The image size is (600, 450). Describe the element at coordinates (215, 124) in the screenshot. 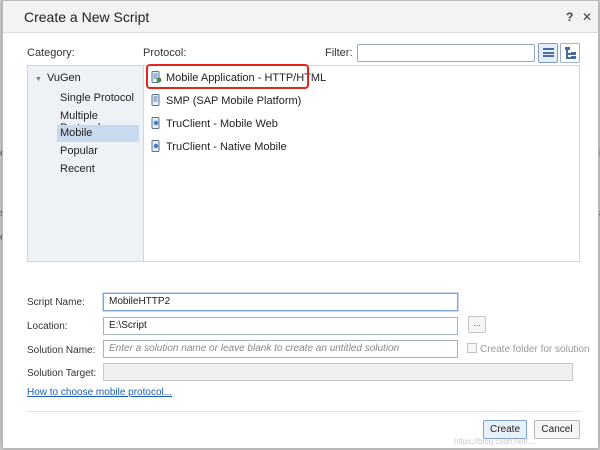

I see `protocol-truclient-mobile-web: TruClient - Mobile Web` at that location.